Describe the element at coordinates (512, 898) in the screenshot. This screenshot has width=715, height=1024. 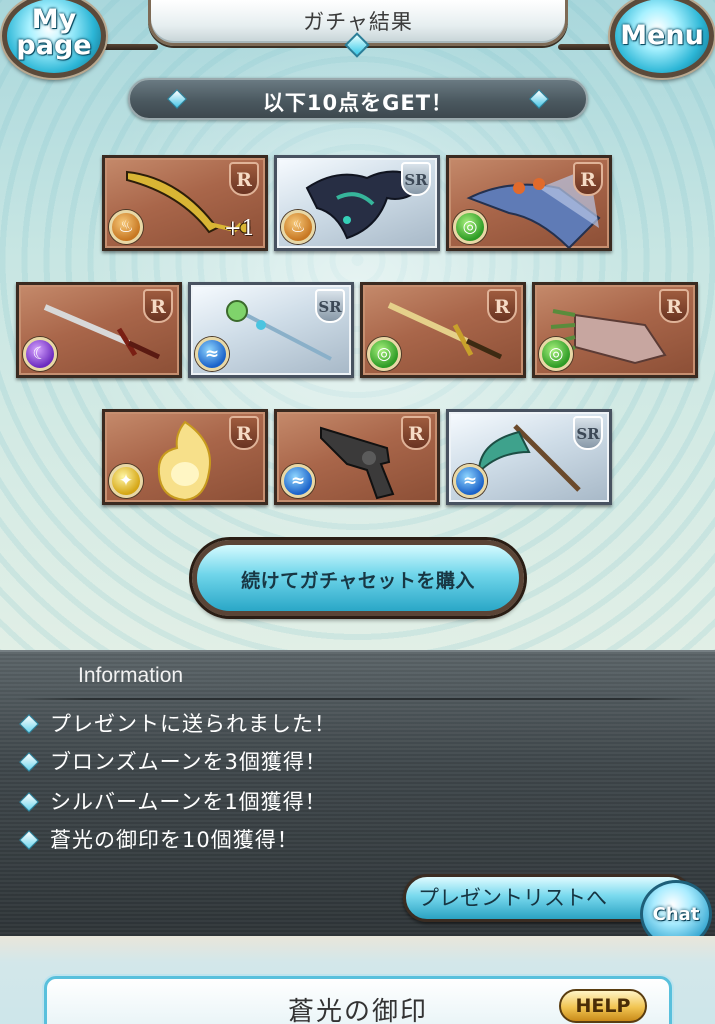
I see `present-list-label: プレゼントリストへ` at that location.